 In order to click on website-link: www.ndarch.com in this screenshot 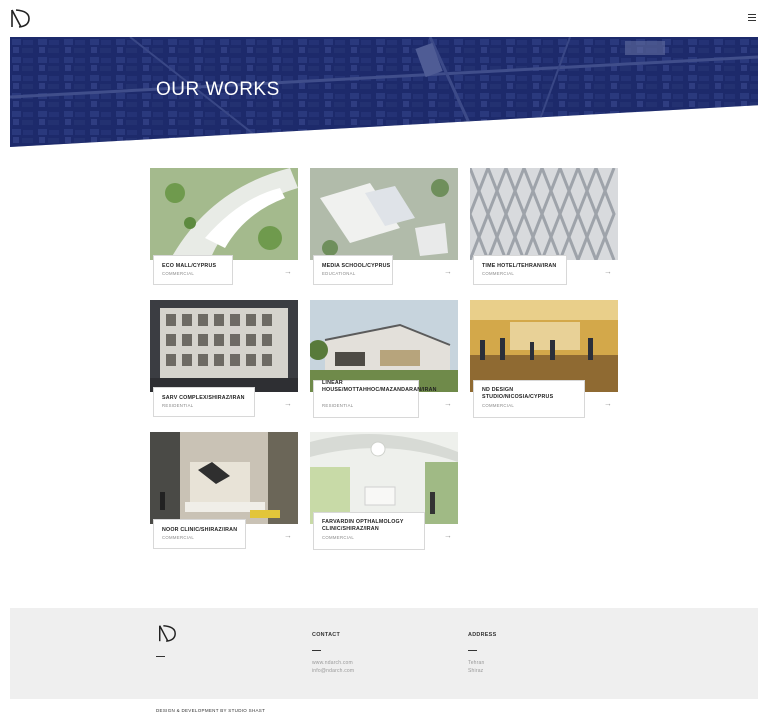, I will do `click(332, 663)`.